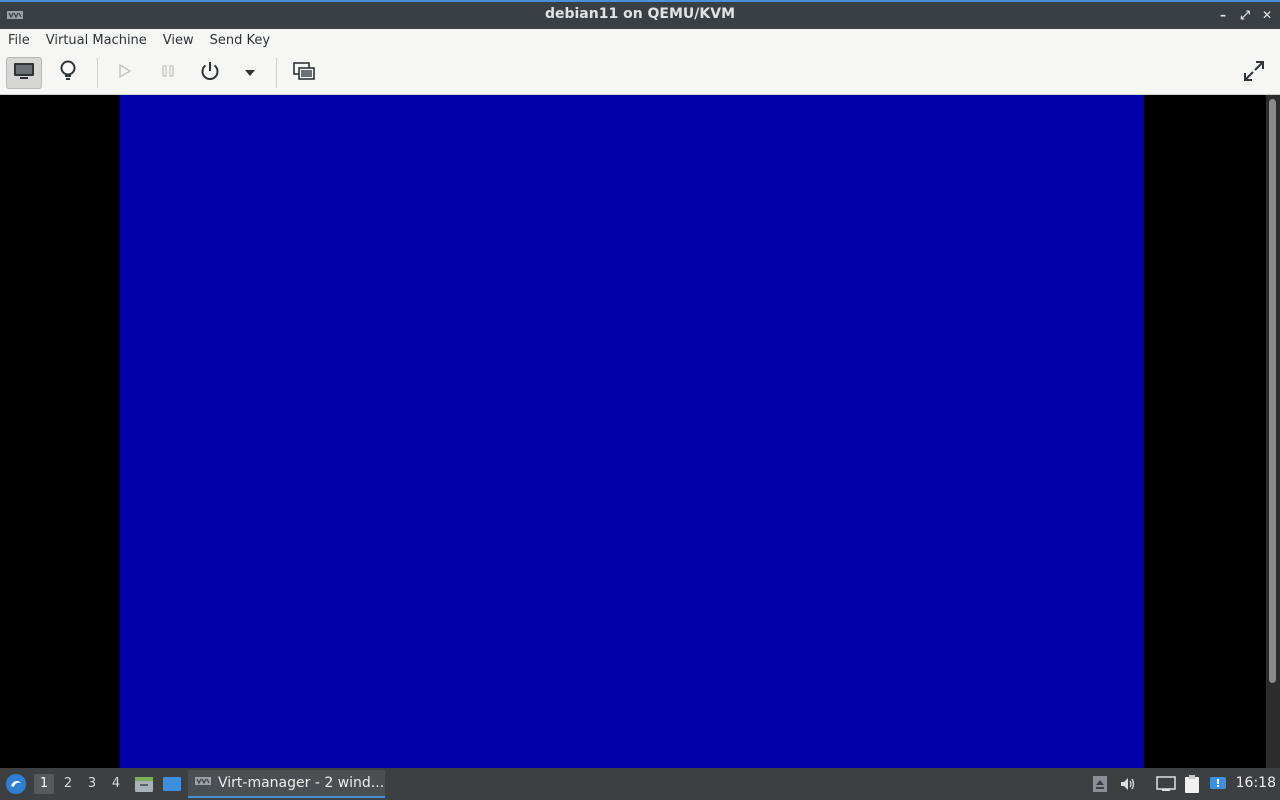  I want to click on clock: 16:18, so click(1256, 783).